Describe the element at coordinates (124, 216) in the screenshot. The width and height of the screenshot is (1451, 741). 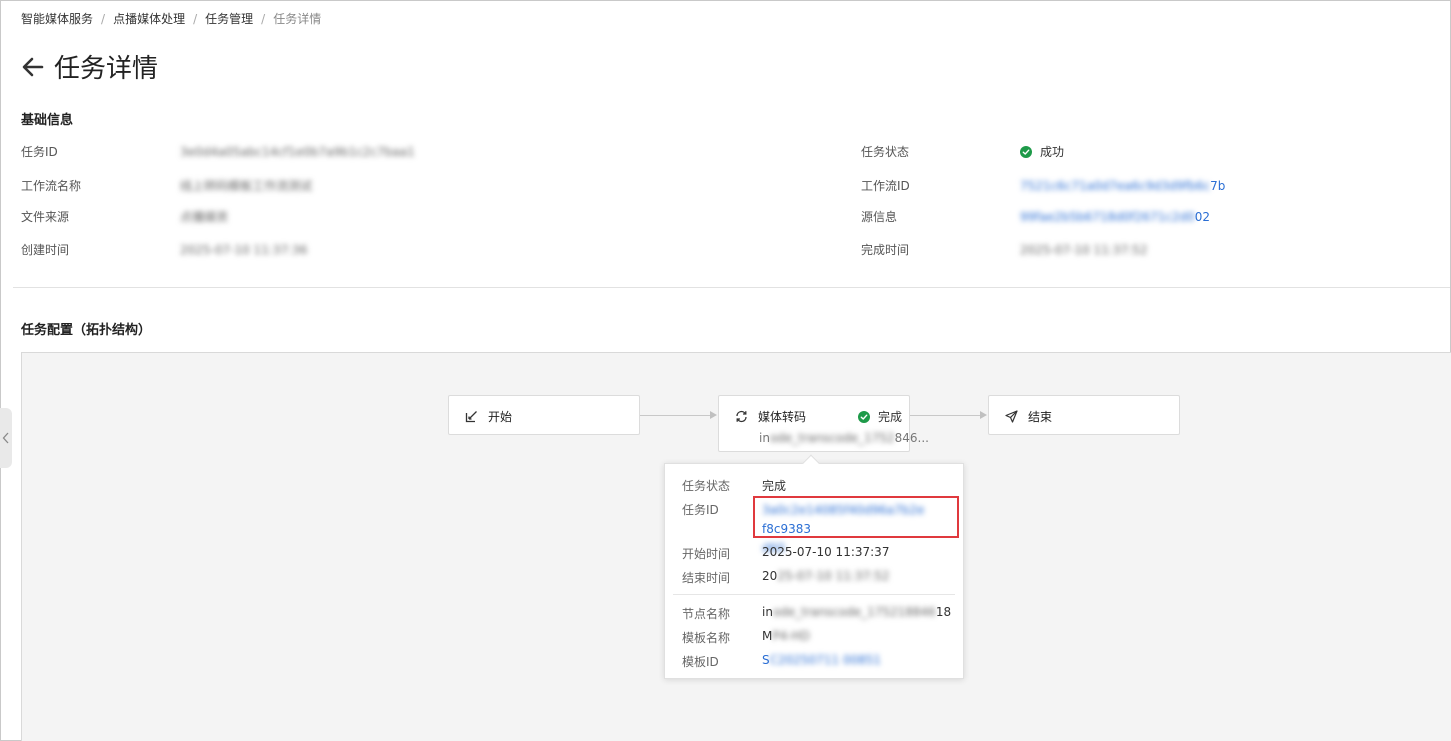
I see `info-file-source: 文件来源 点播媒资` at that location.